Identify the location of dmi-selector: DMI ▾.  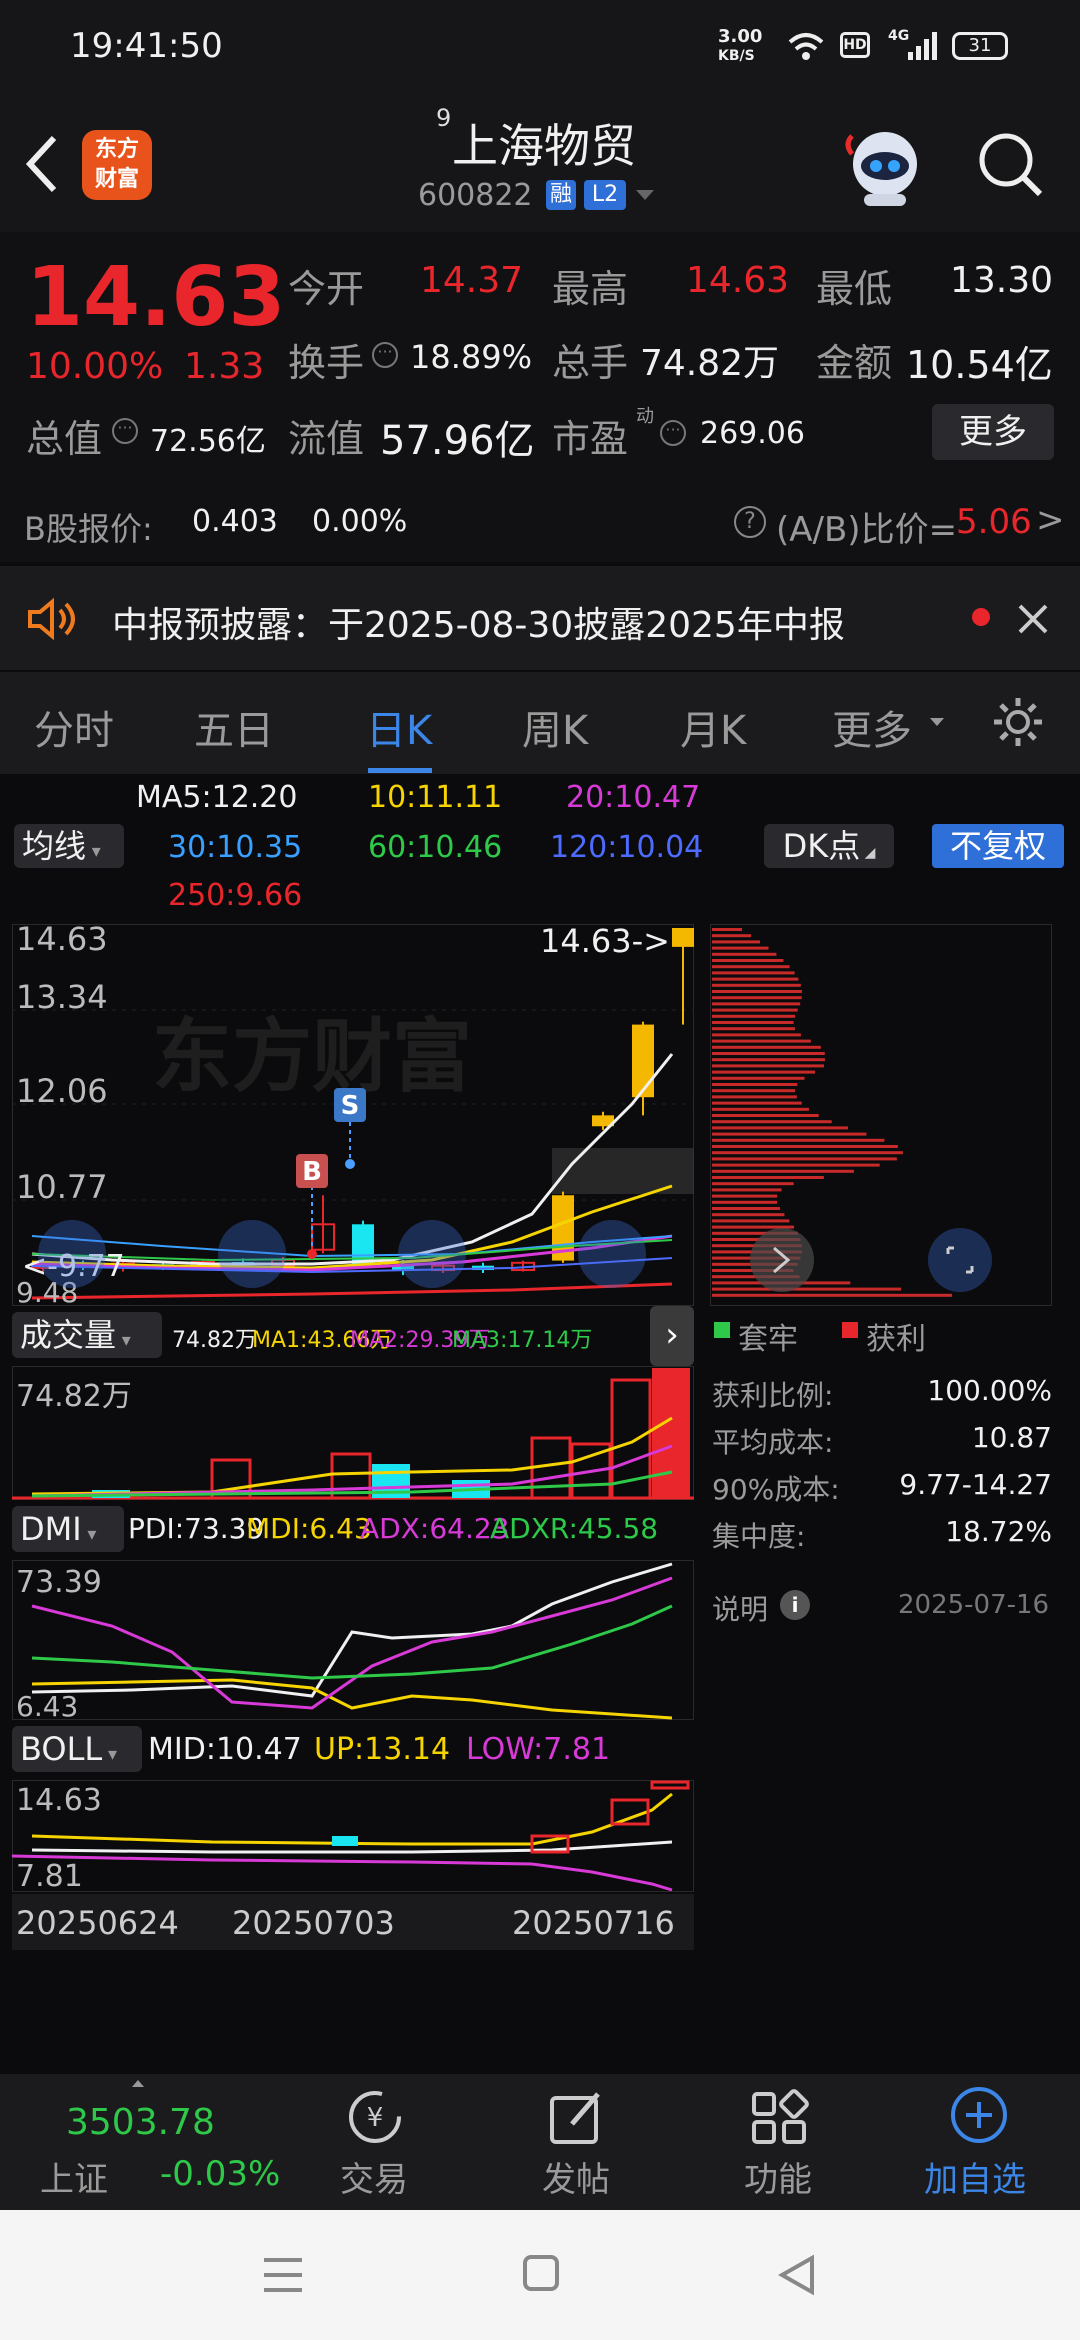
(68, 1529).